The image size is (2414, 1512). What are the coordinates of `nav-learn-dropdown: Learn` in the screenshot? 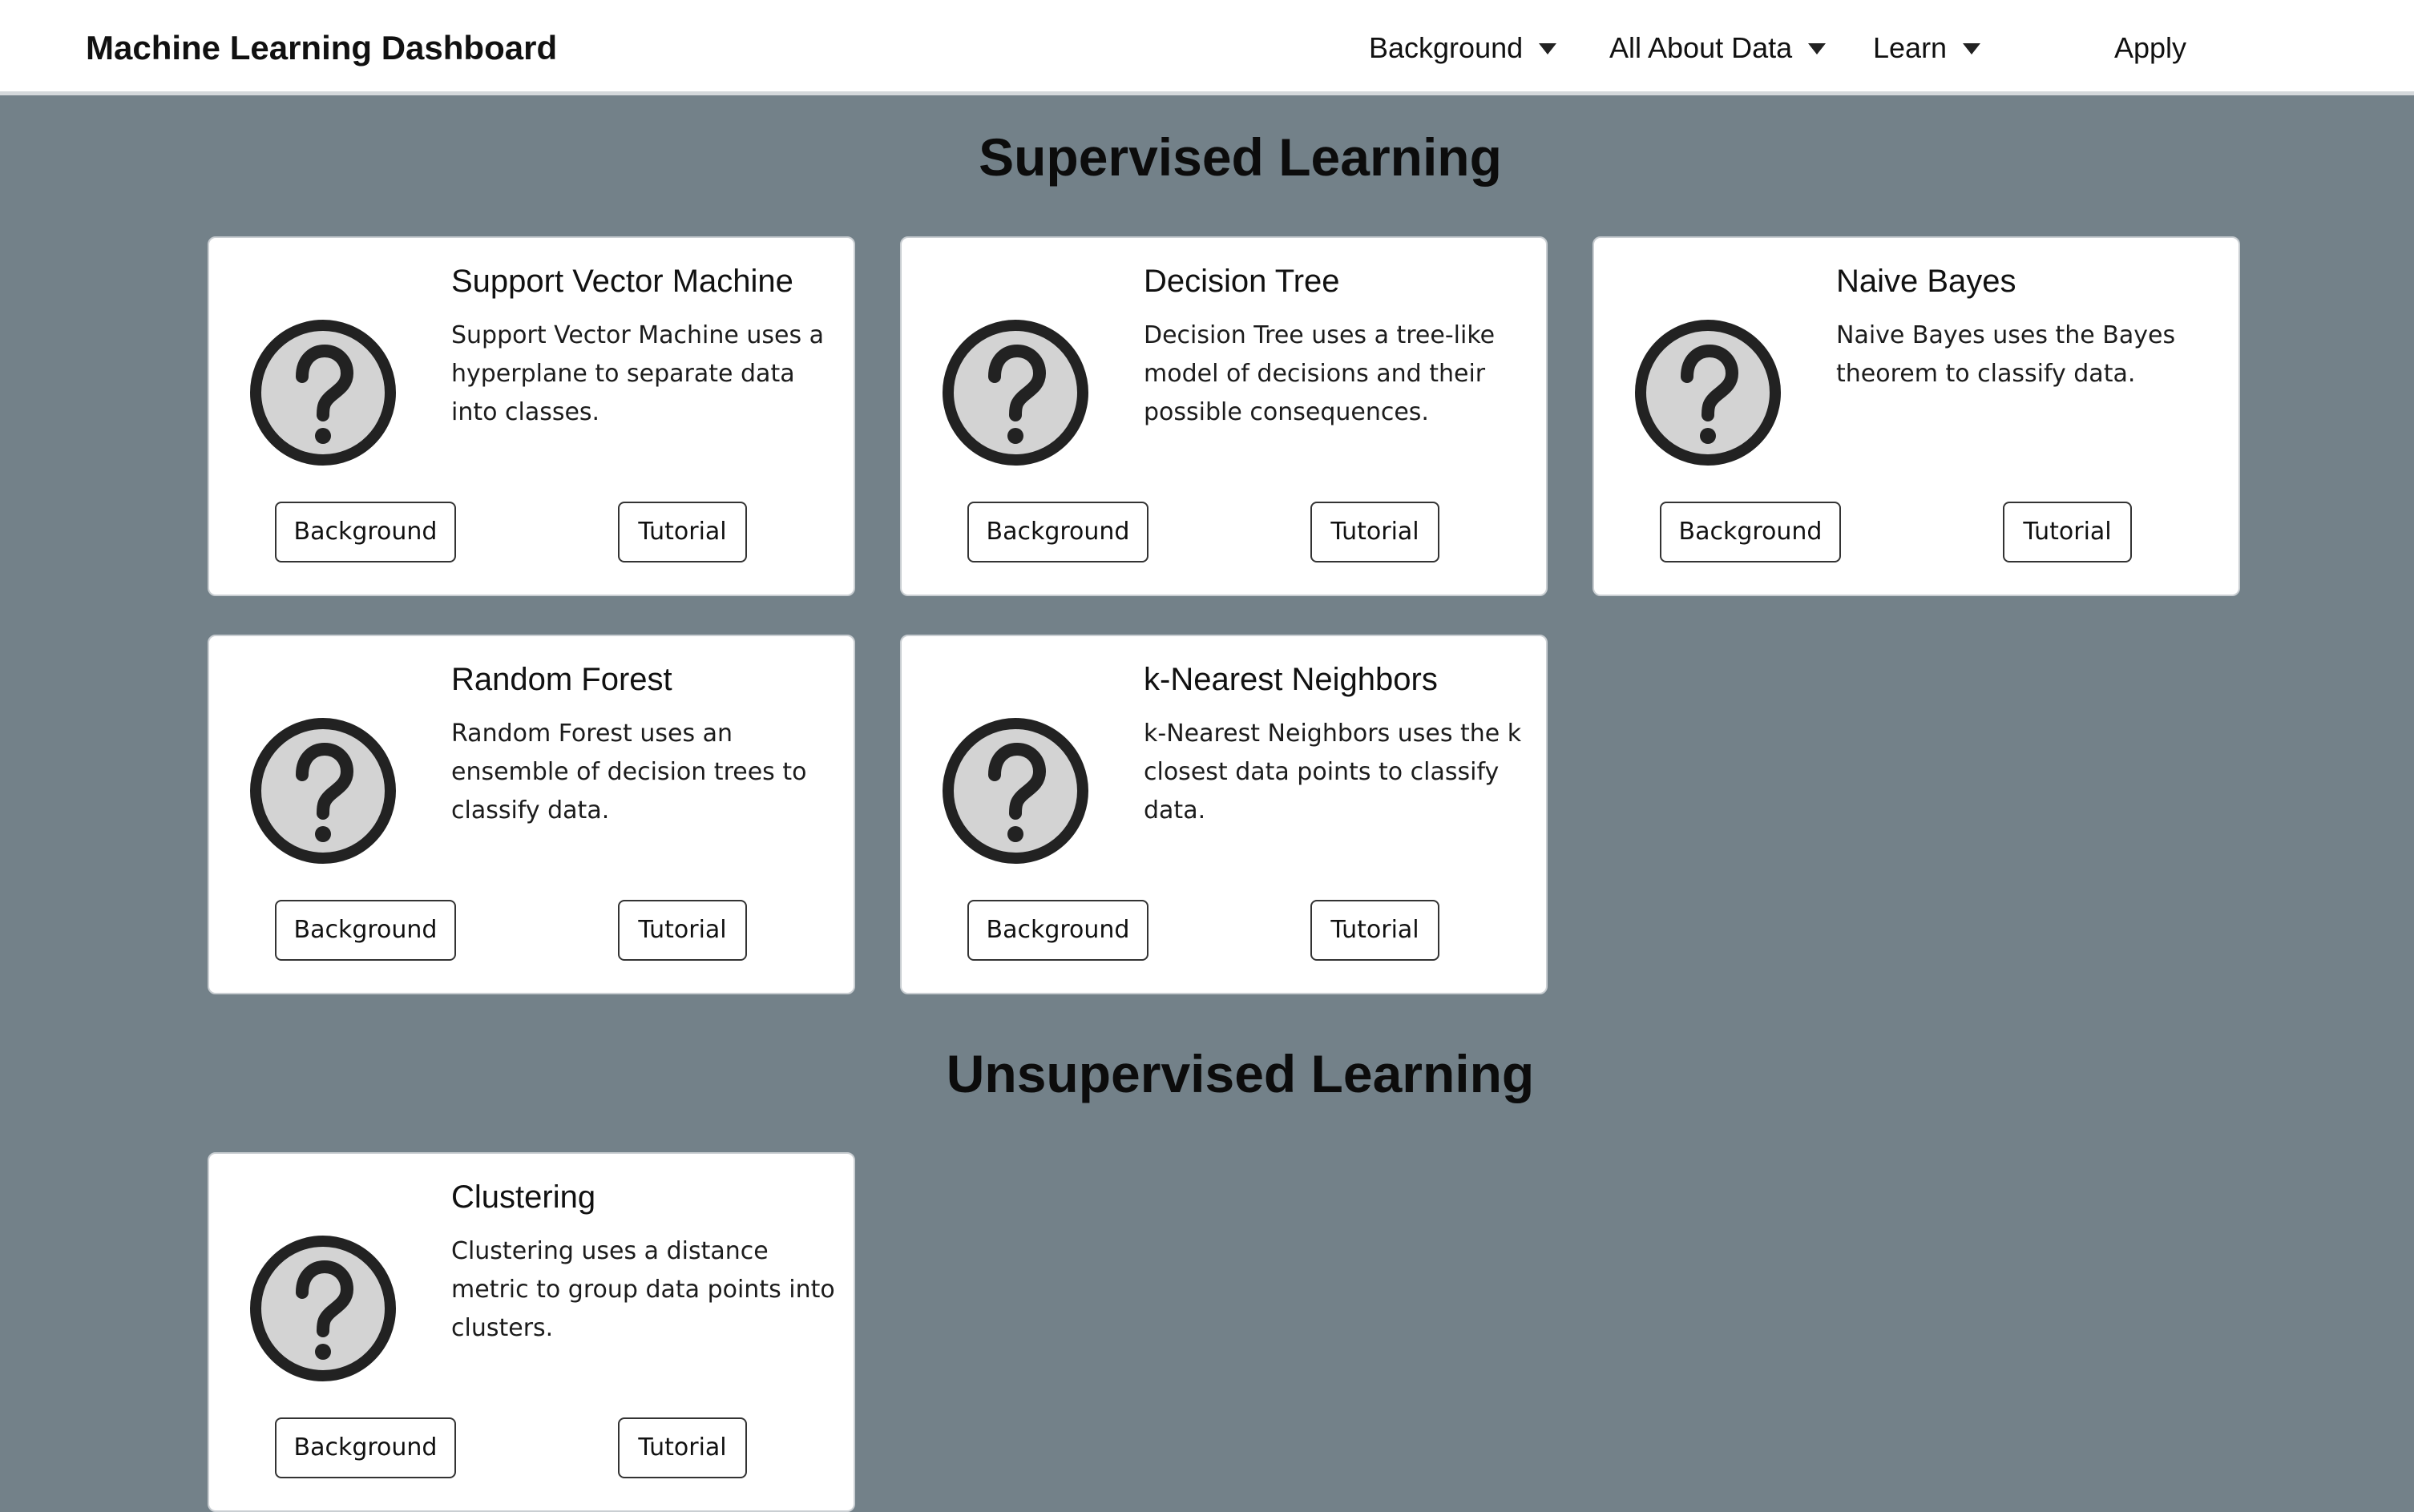 It's located at (1927, 47).